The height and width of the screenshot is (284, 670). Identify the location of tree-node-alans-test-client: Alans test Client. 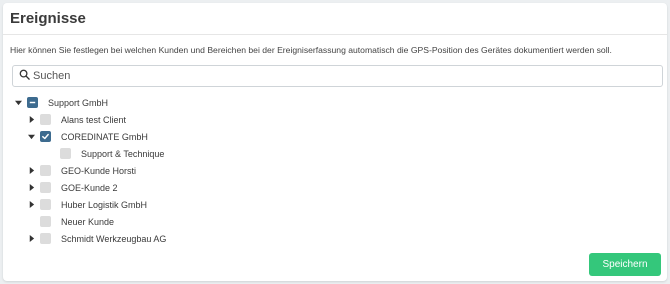
(335, 119).